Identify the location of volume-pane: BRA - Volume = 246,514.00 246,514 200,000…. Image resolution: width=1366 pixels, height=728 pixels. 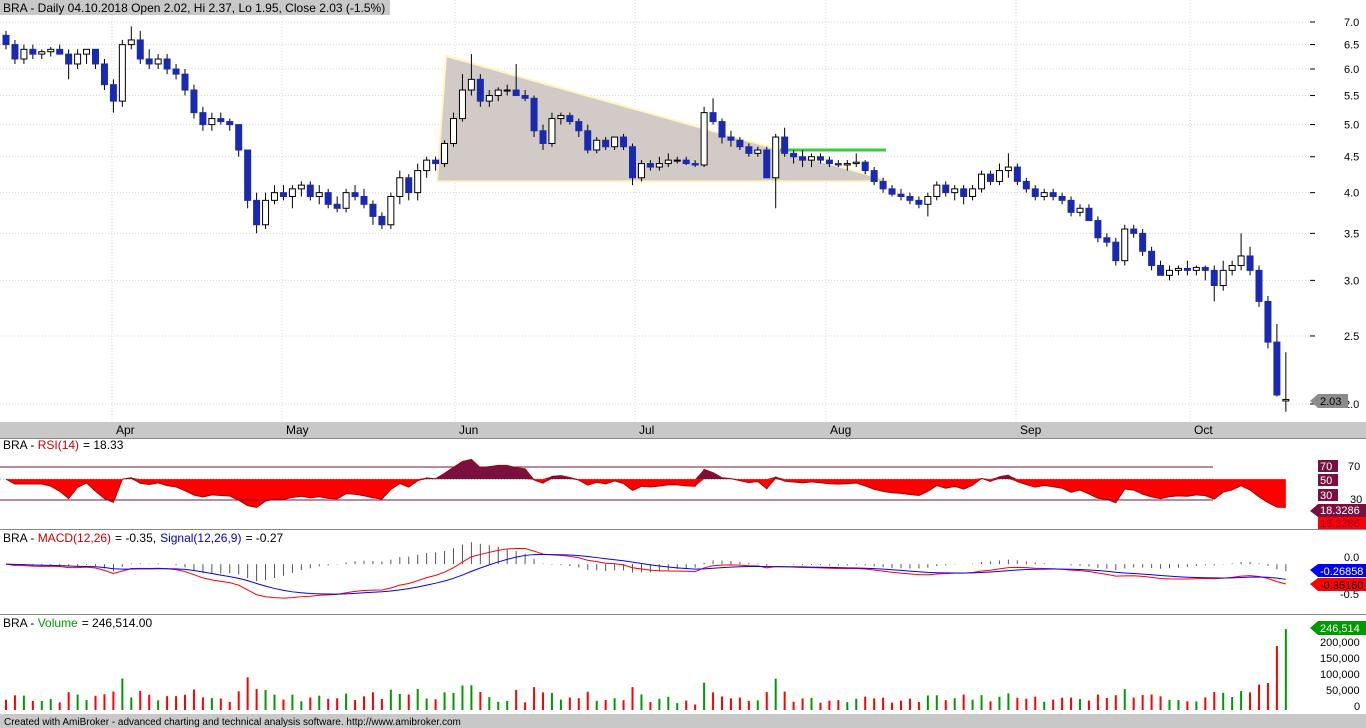
(683, 663).